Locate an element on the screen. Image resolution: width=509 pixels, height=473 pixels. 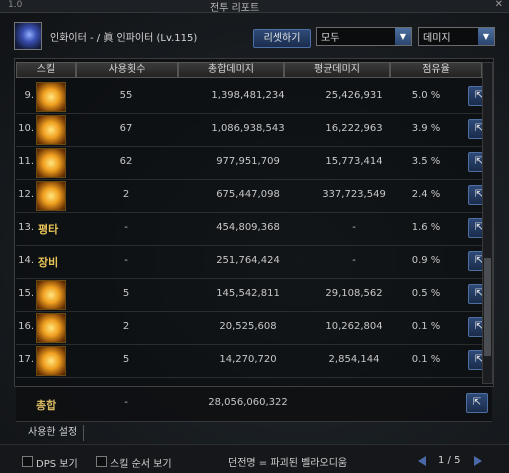
total-damage: 14,270,720 is located at coordinates (248, 359).